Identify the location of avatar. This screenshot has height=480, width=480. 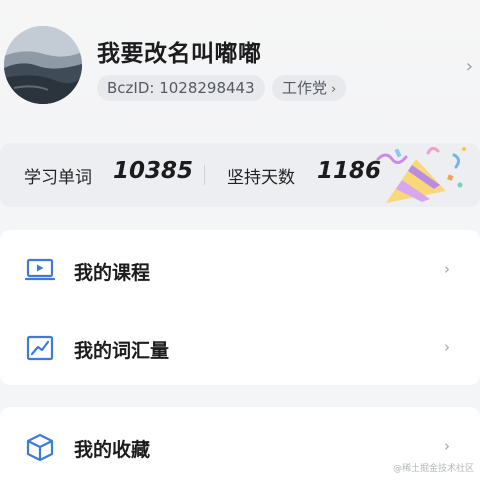
(43, 65).